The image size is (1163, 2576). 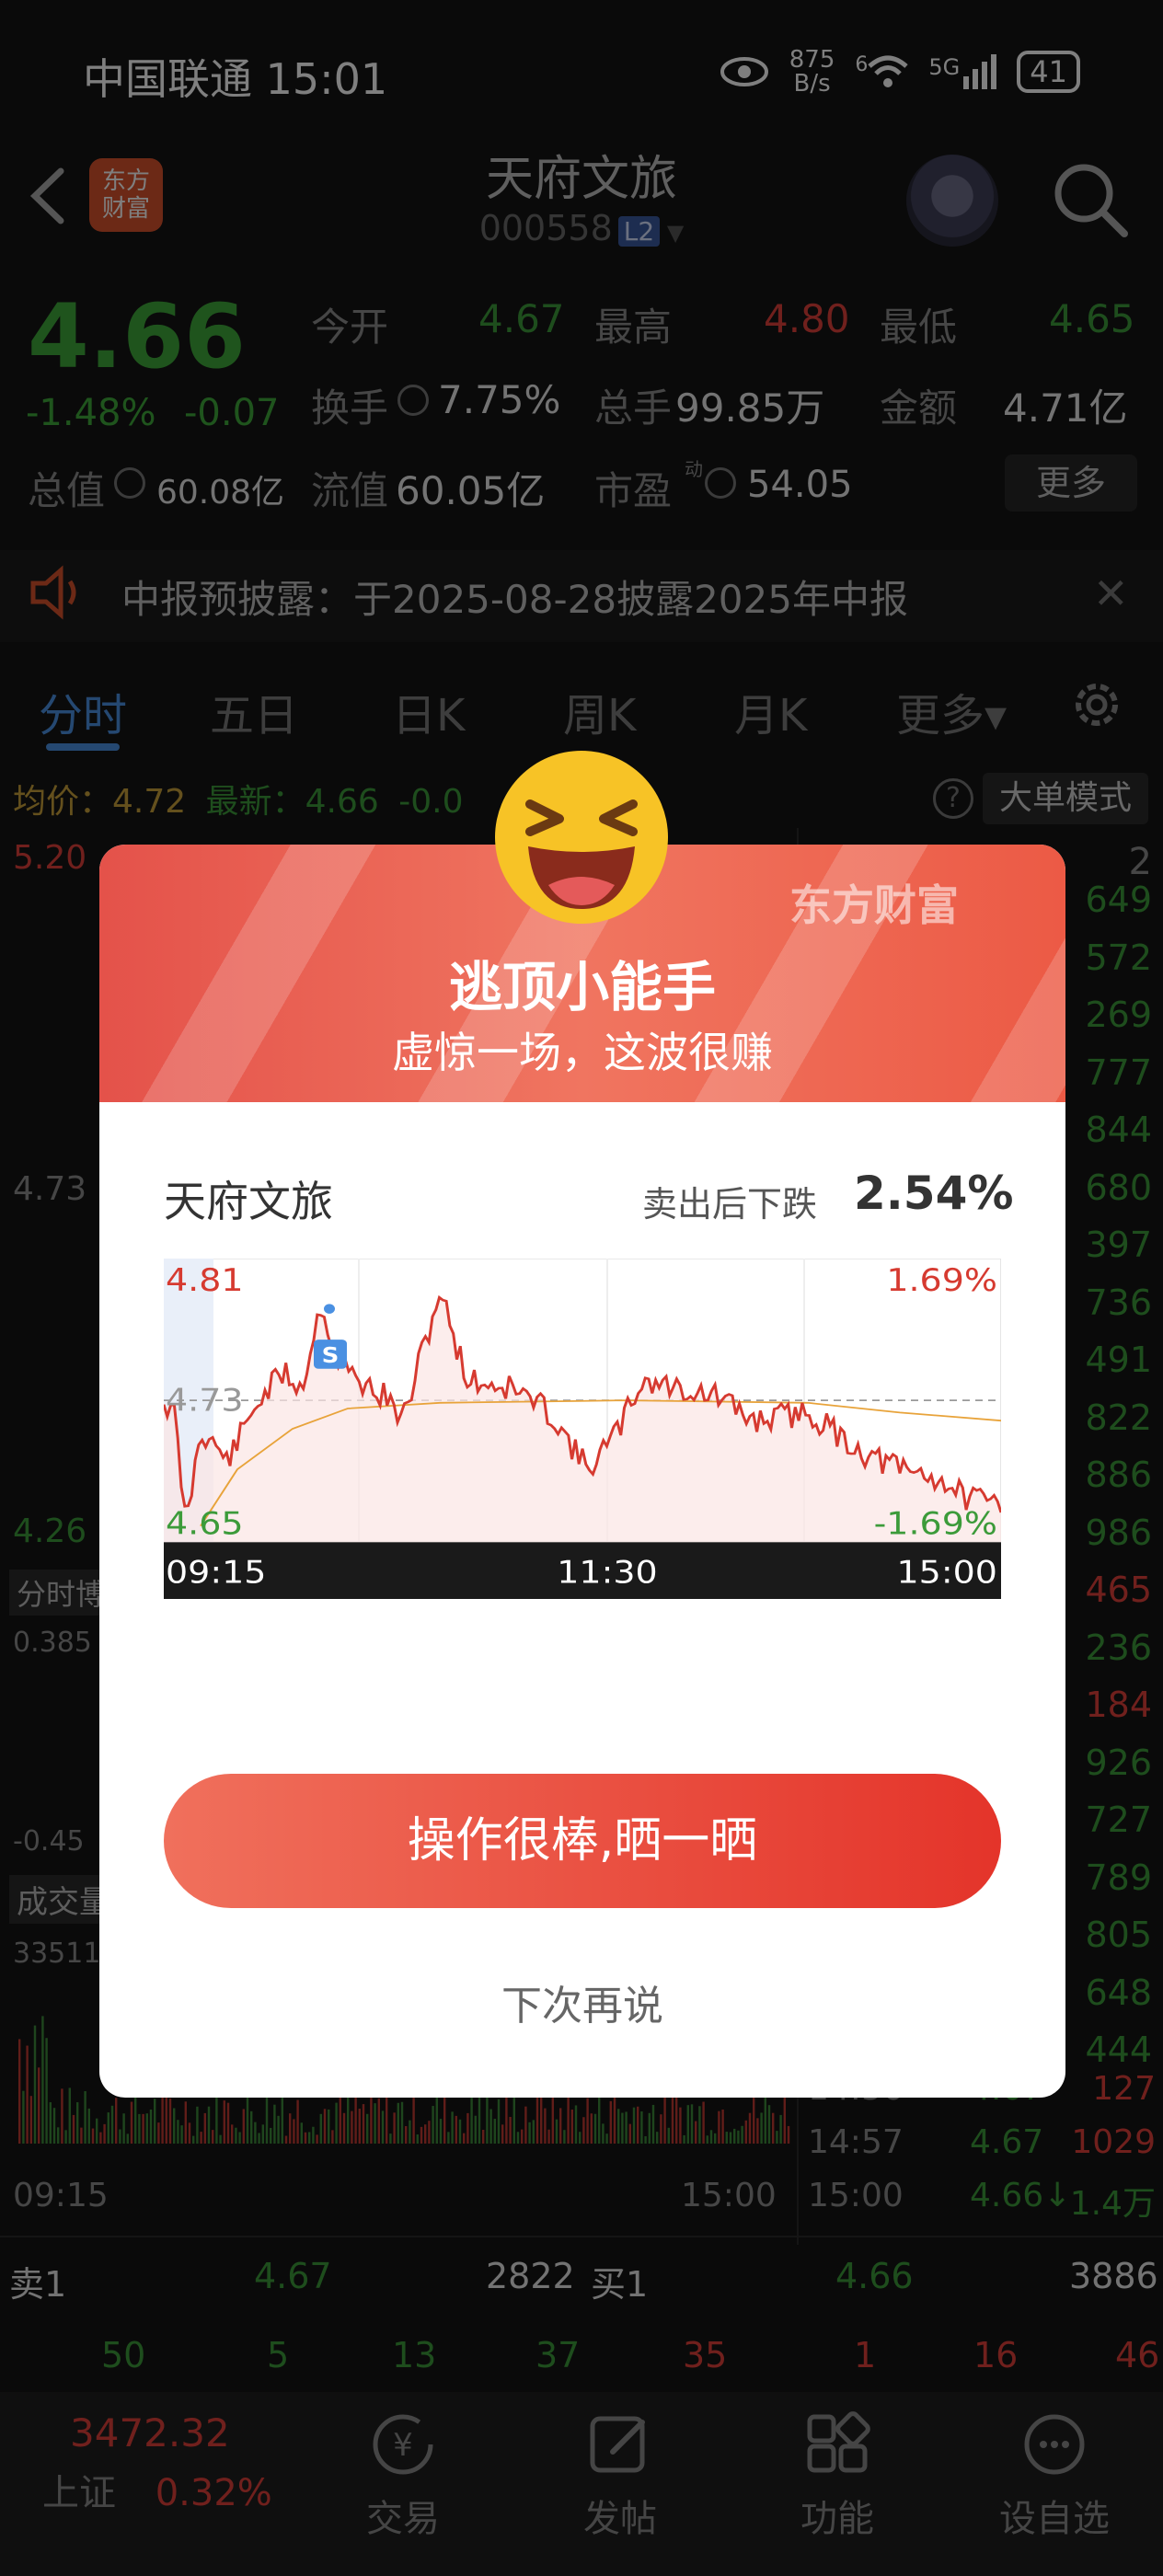 I want to click on drop-after-sell-label: 卖出后下跌, so click(x=730, y=1204).